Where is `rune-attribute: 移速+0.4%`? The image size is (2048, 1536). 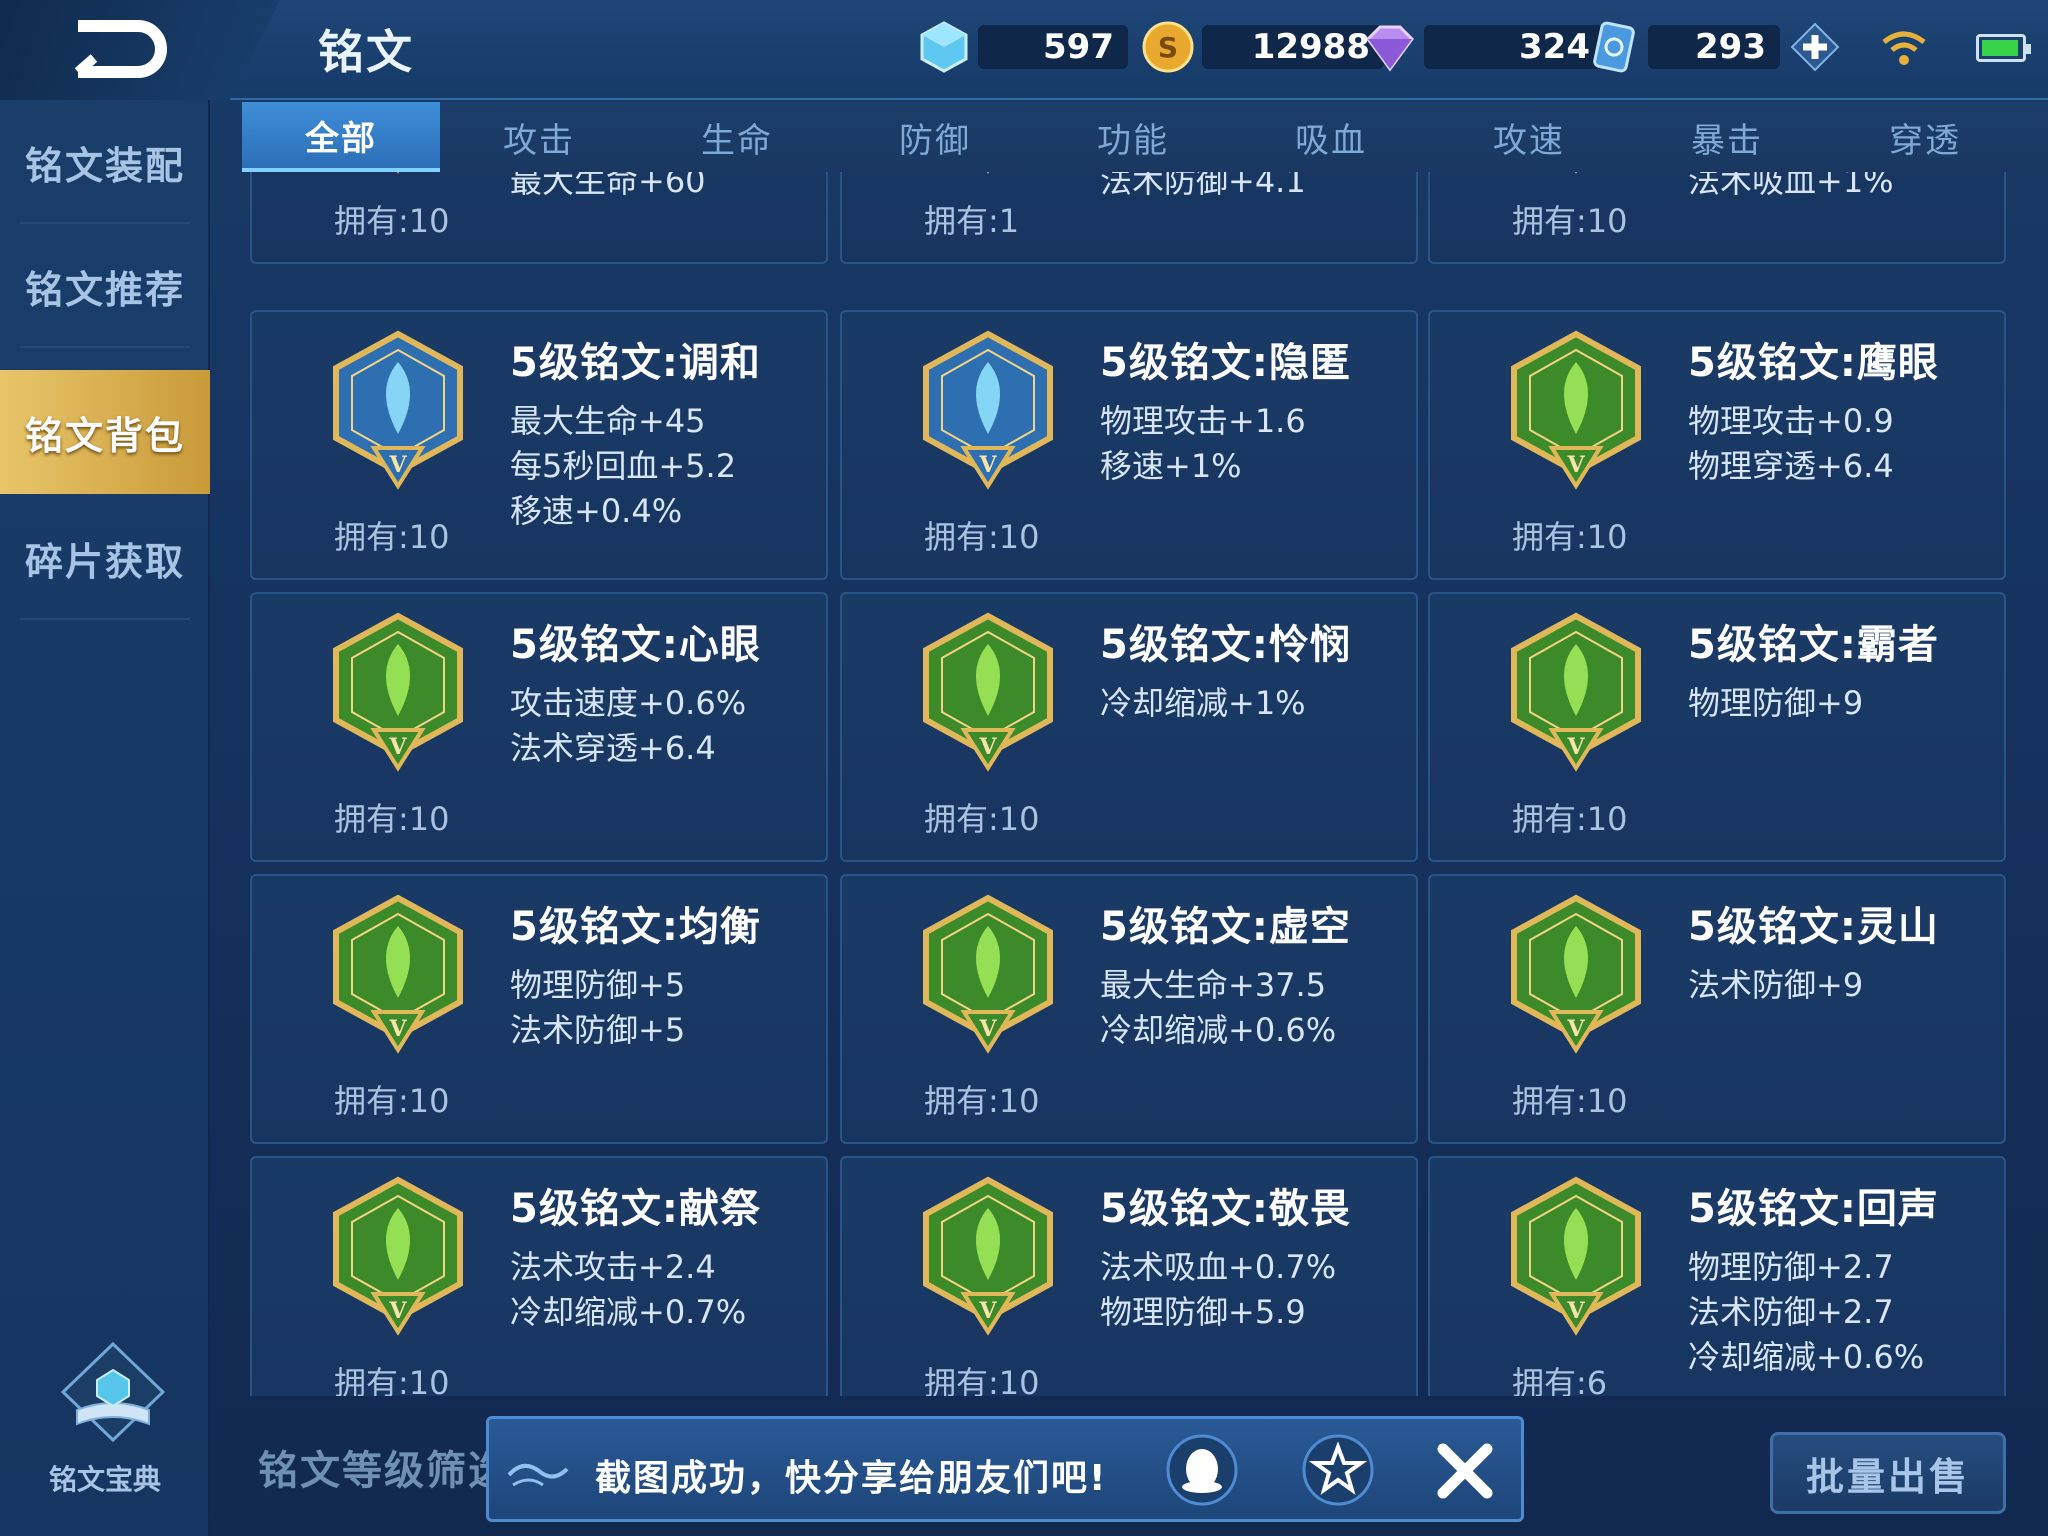
rune-attribute: 移速+0.4% is located at coordinates (596, 511).